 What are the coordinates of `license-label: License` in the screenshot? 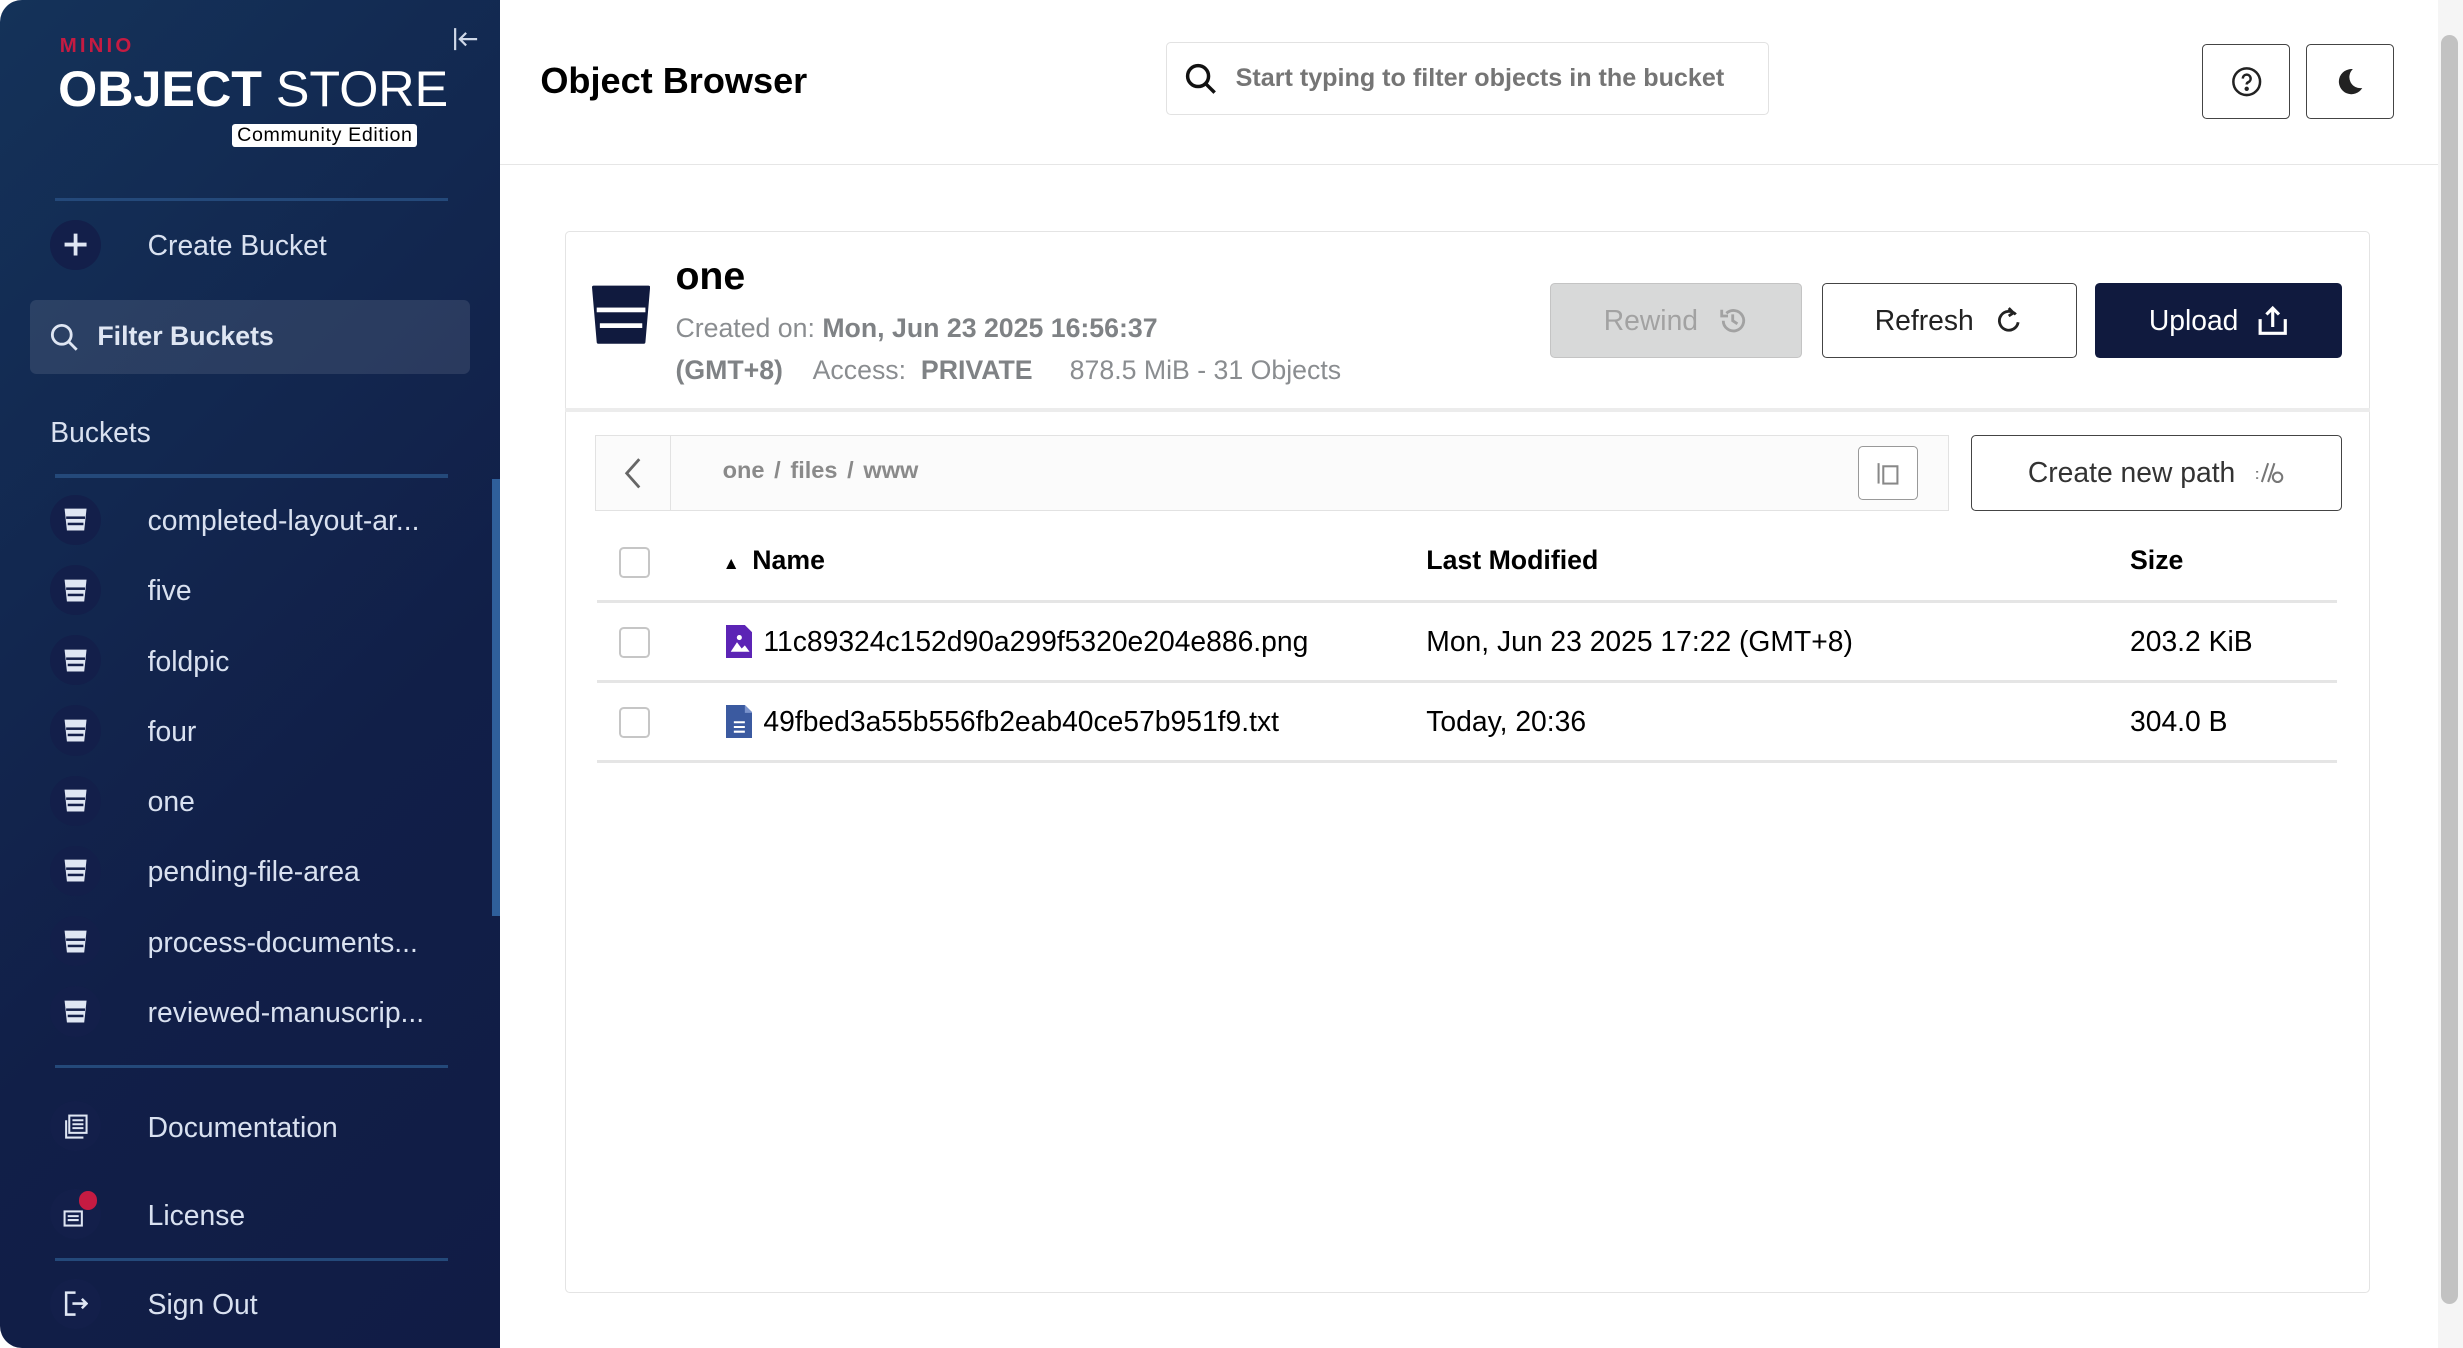 It's located at (196, 1214).